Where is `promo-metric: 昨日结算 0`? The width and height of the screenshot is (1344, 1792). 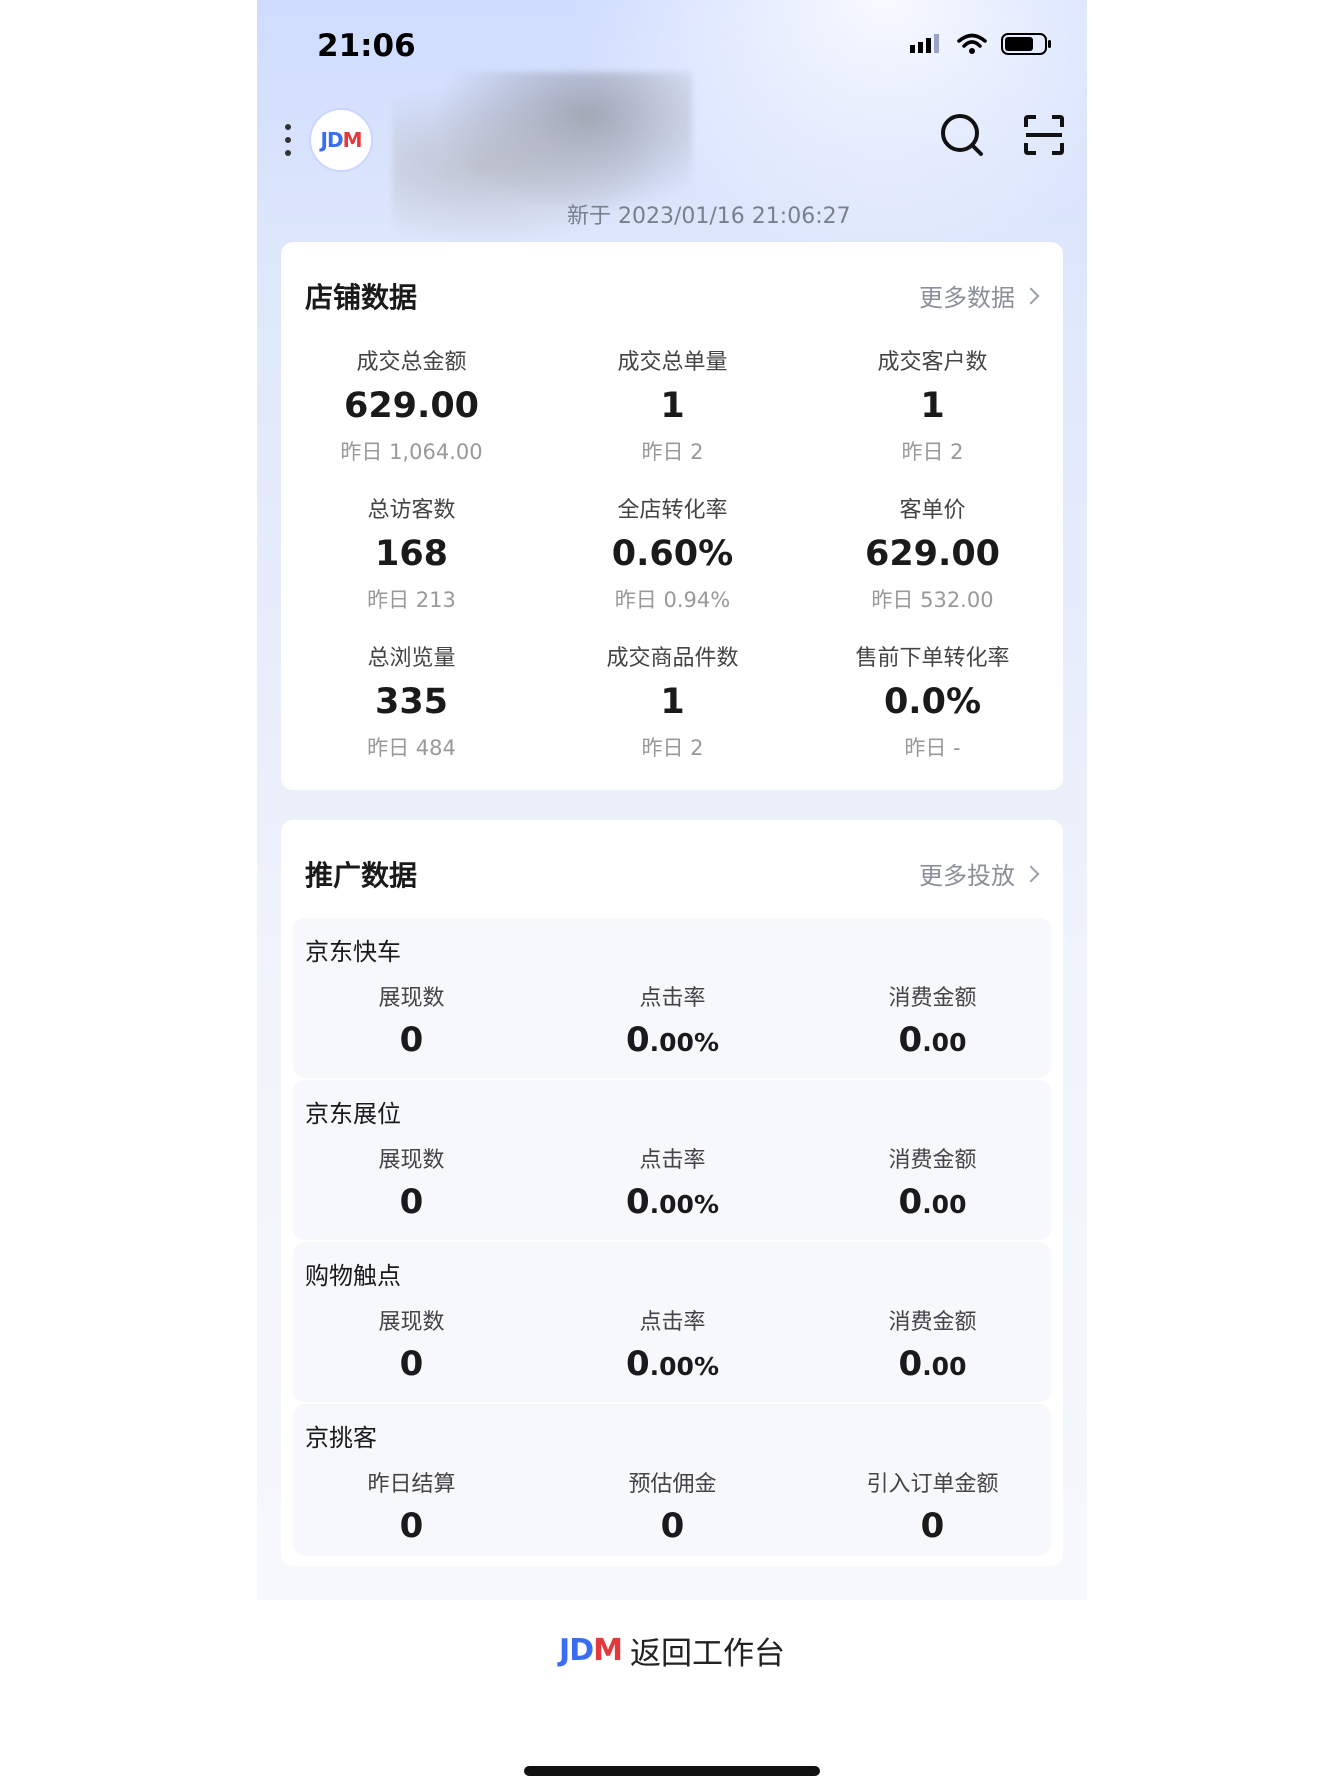
promo-metric: 昨日结算 0 is located at coordinates (411, 1509).